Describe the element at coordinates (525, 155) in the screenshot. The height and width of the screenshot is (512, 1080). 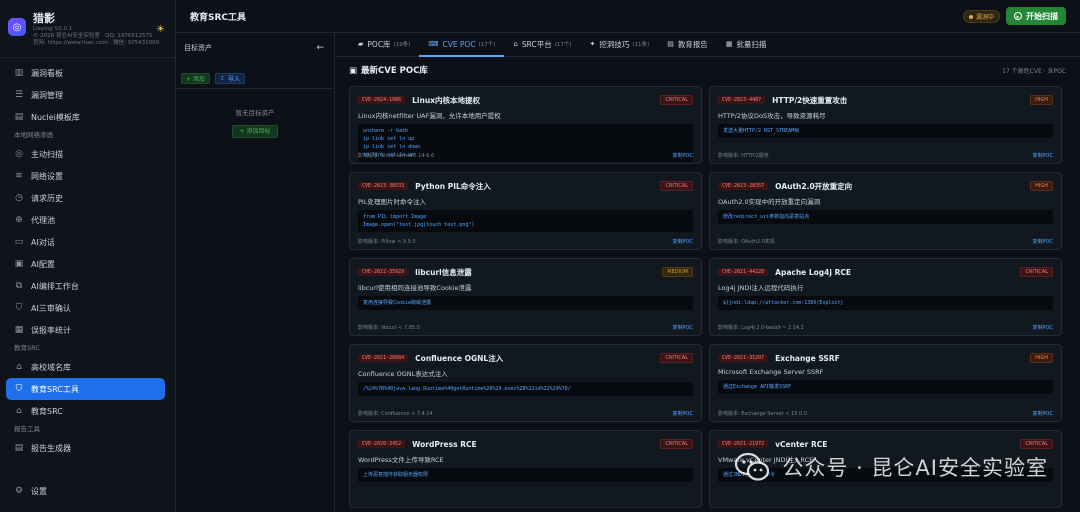
I see `card-footer: 影响版本: Linux kernel 5.14-6.6 复制POC` at that location.